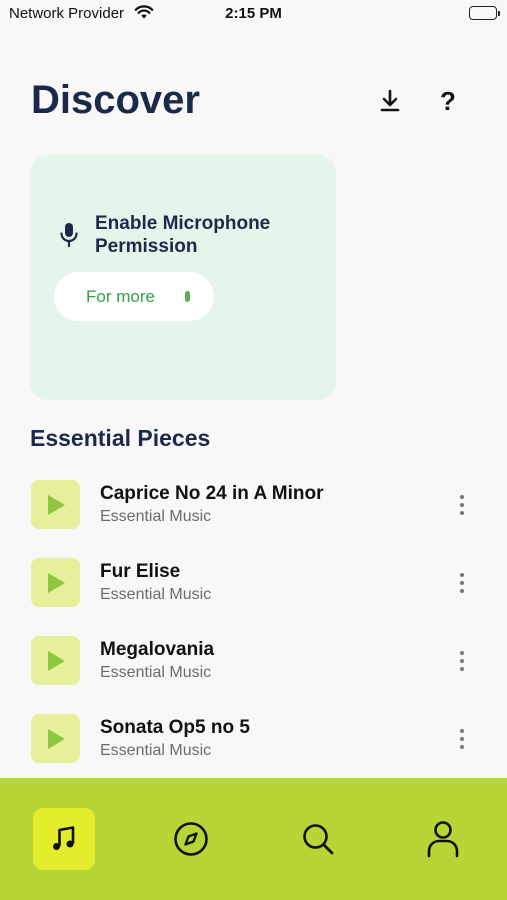  What do you see at coordinates (253, 589) in the screenshot?
I see `list-item: Fur Elise Essential Music` at bounding box center [253, 589].